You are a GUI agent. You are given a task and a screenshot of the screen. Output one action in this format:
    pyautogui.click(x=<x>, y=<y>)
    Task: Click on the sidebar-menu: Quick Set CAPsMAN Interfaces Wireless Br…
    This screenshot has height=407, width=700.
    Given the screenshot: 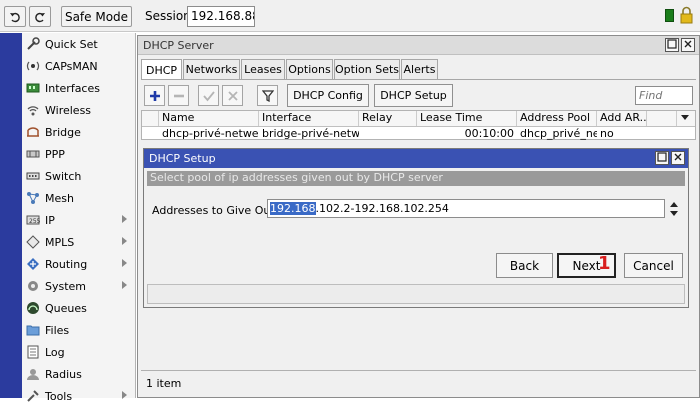 What is the action you would take?
    pyautogui.click(x=79, y=218)
    